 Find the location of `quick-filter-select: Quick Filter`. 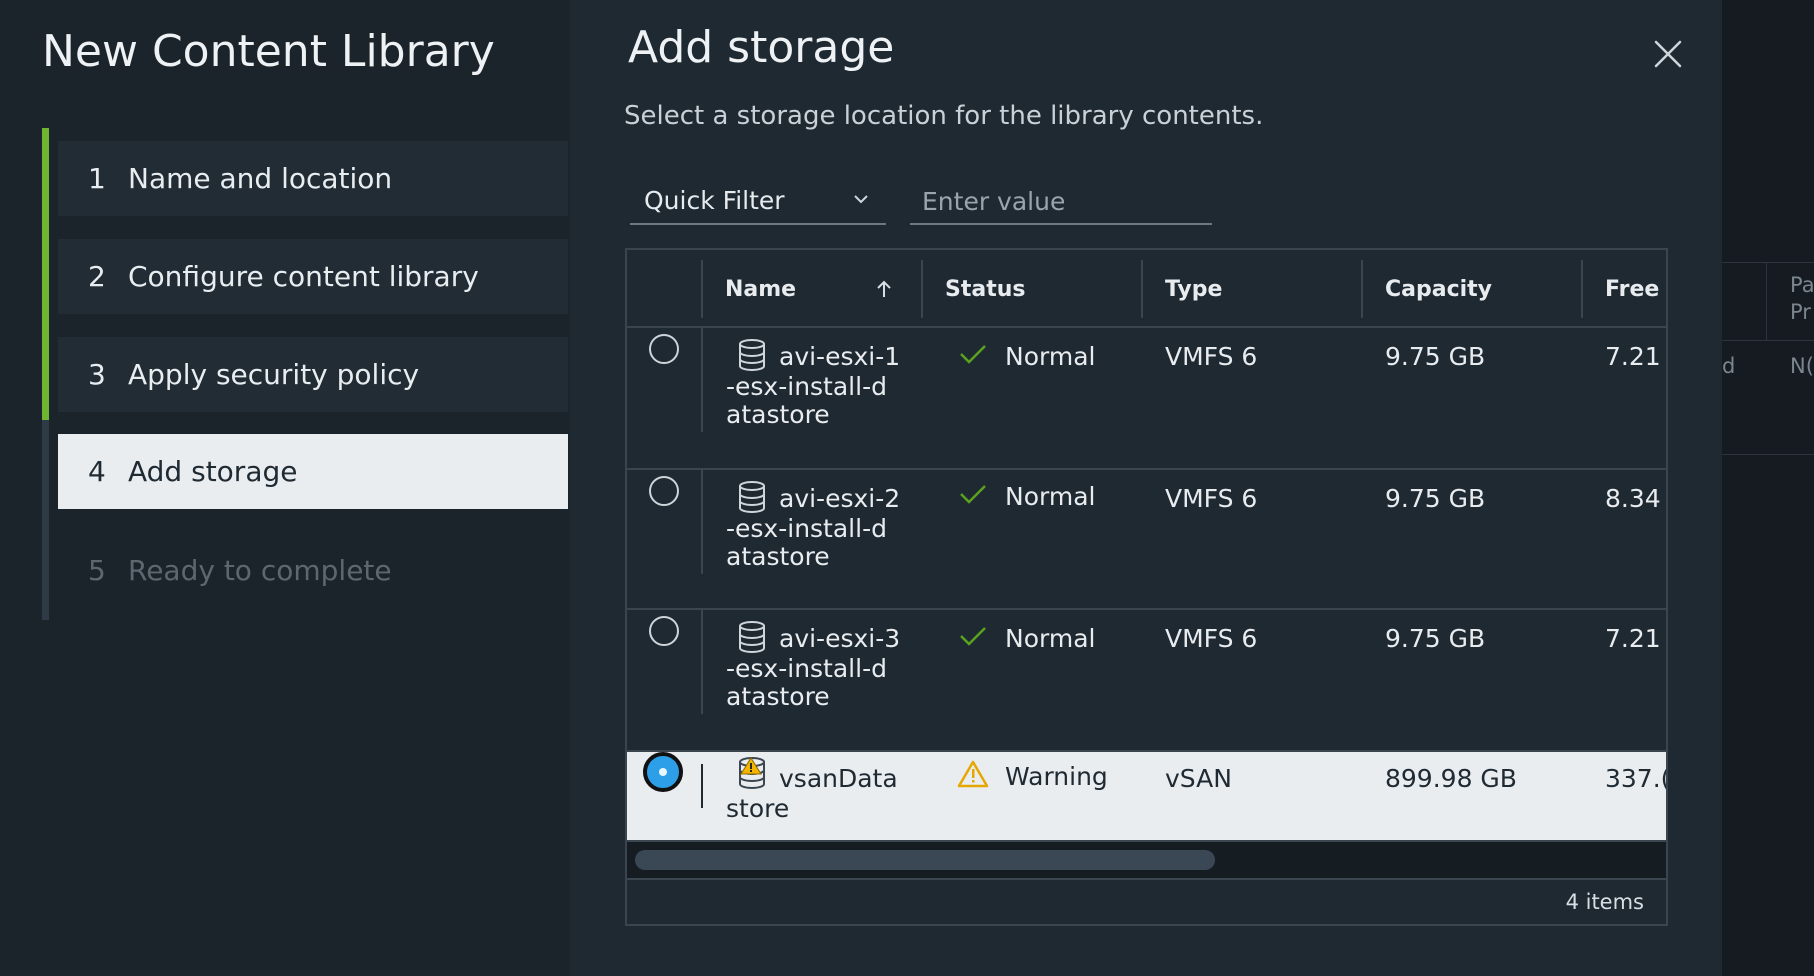

quick-filter-select: Quick Filter is located at coordinates (758, 202).